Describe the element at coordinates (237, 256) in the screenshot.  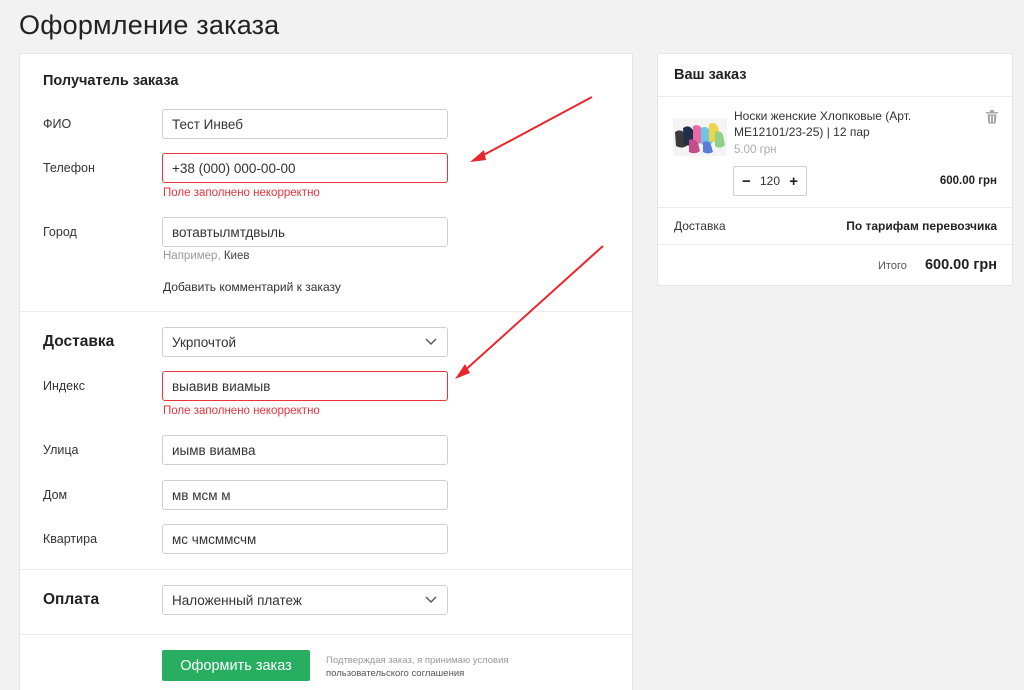
I see `city-hint-example: Киев` at that location.